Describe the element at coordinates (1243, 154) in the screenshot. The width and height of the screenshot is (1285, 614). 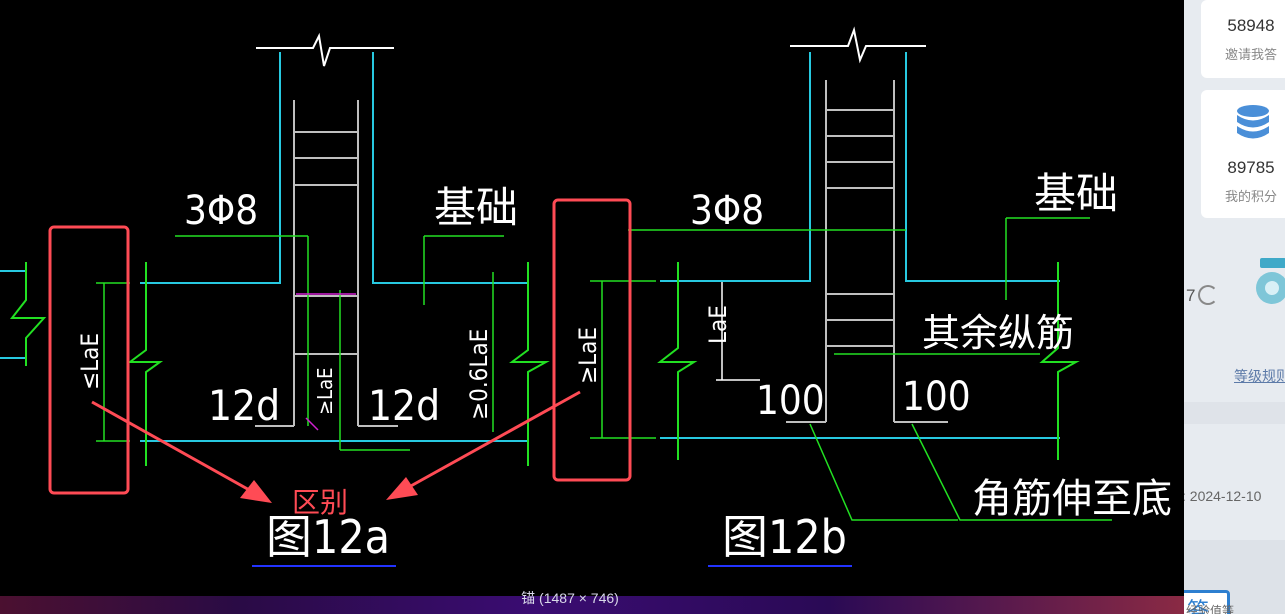
I see `points-card: 89785 我的积分` at that location.